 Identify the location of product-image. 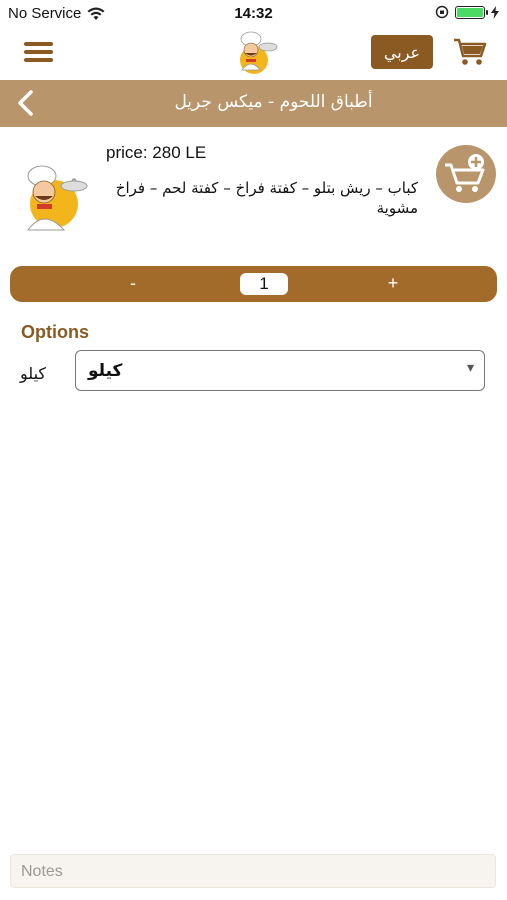
(57, 198).